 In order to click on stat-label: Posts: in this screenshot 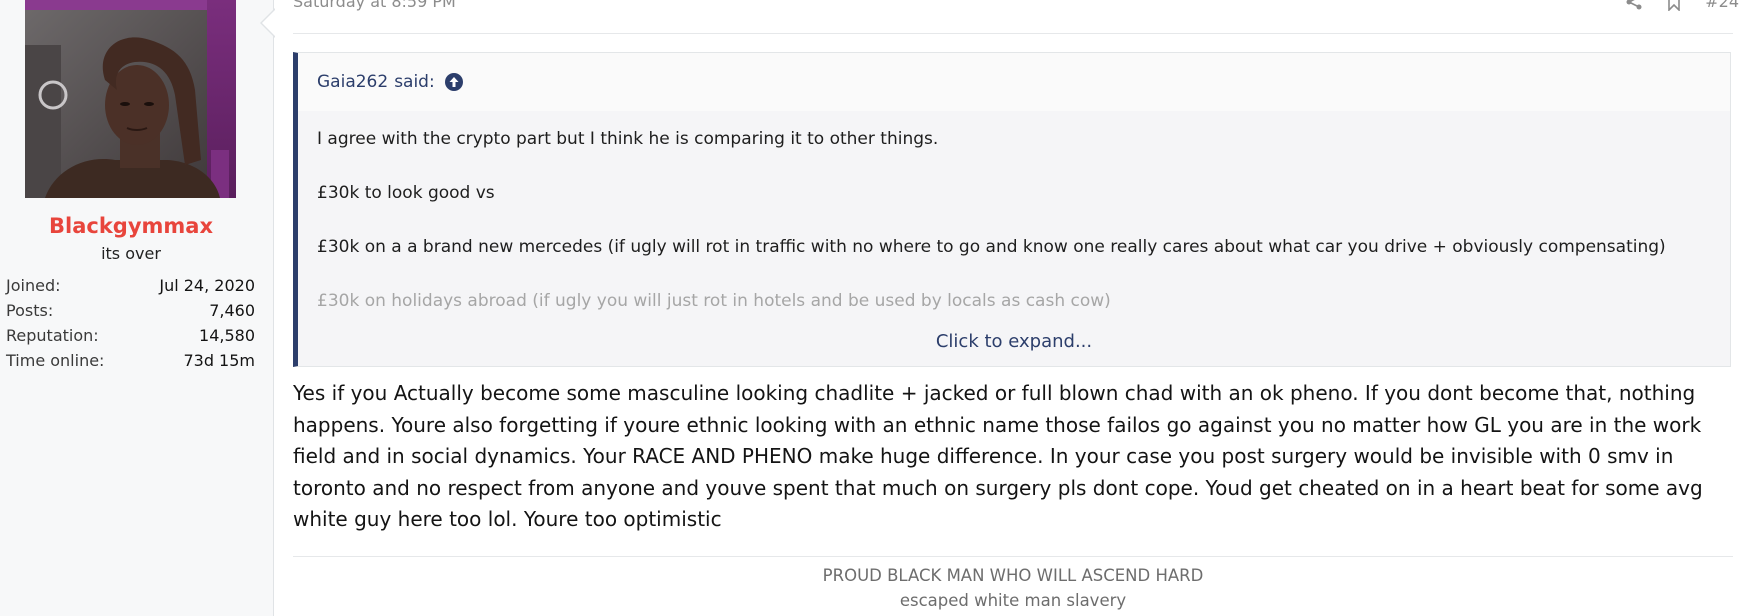, I will do `click(30, 310)`.